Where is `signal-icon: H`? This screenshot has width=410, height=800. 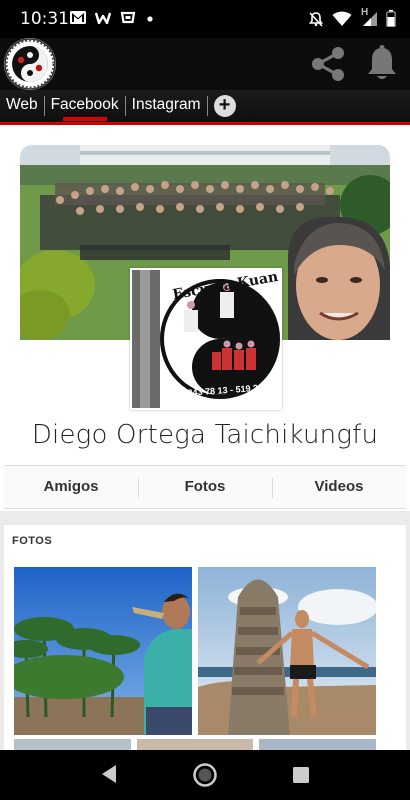 signal-icon: H is located at coordinates (369, 19).